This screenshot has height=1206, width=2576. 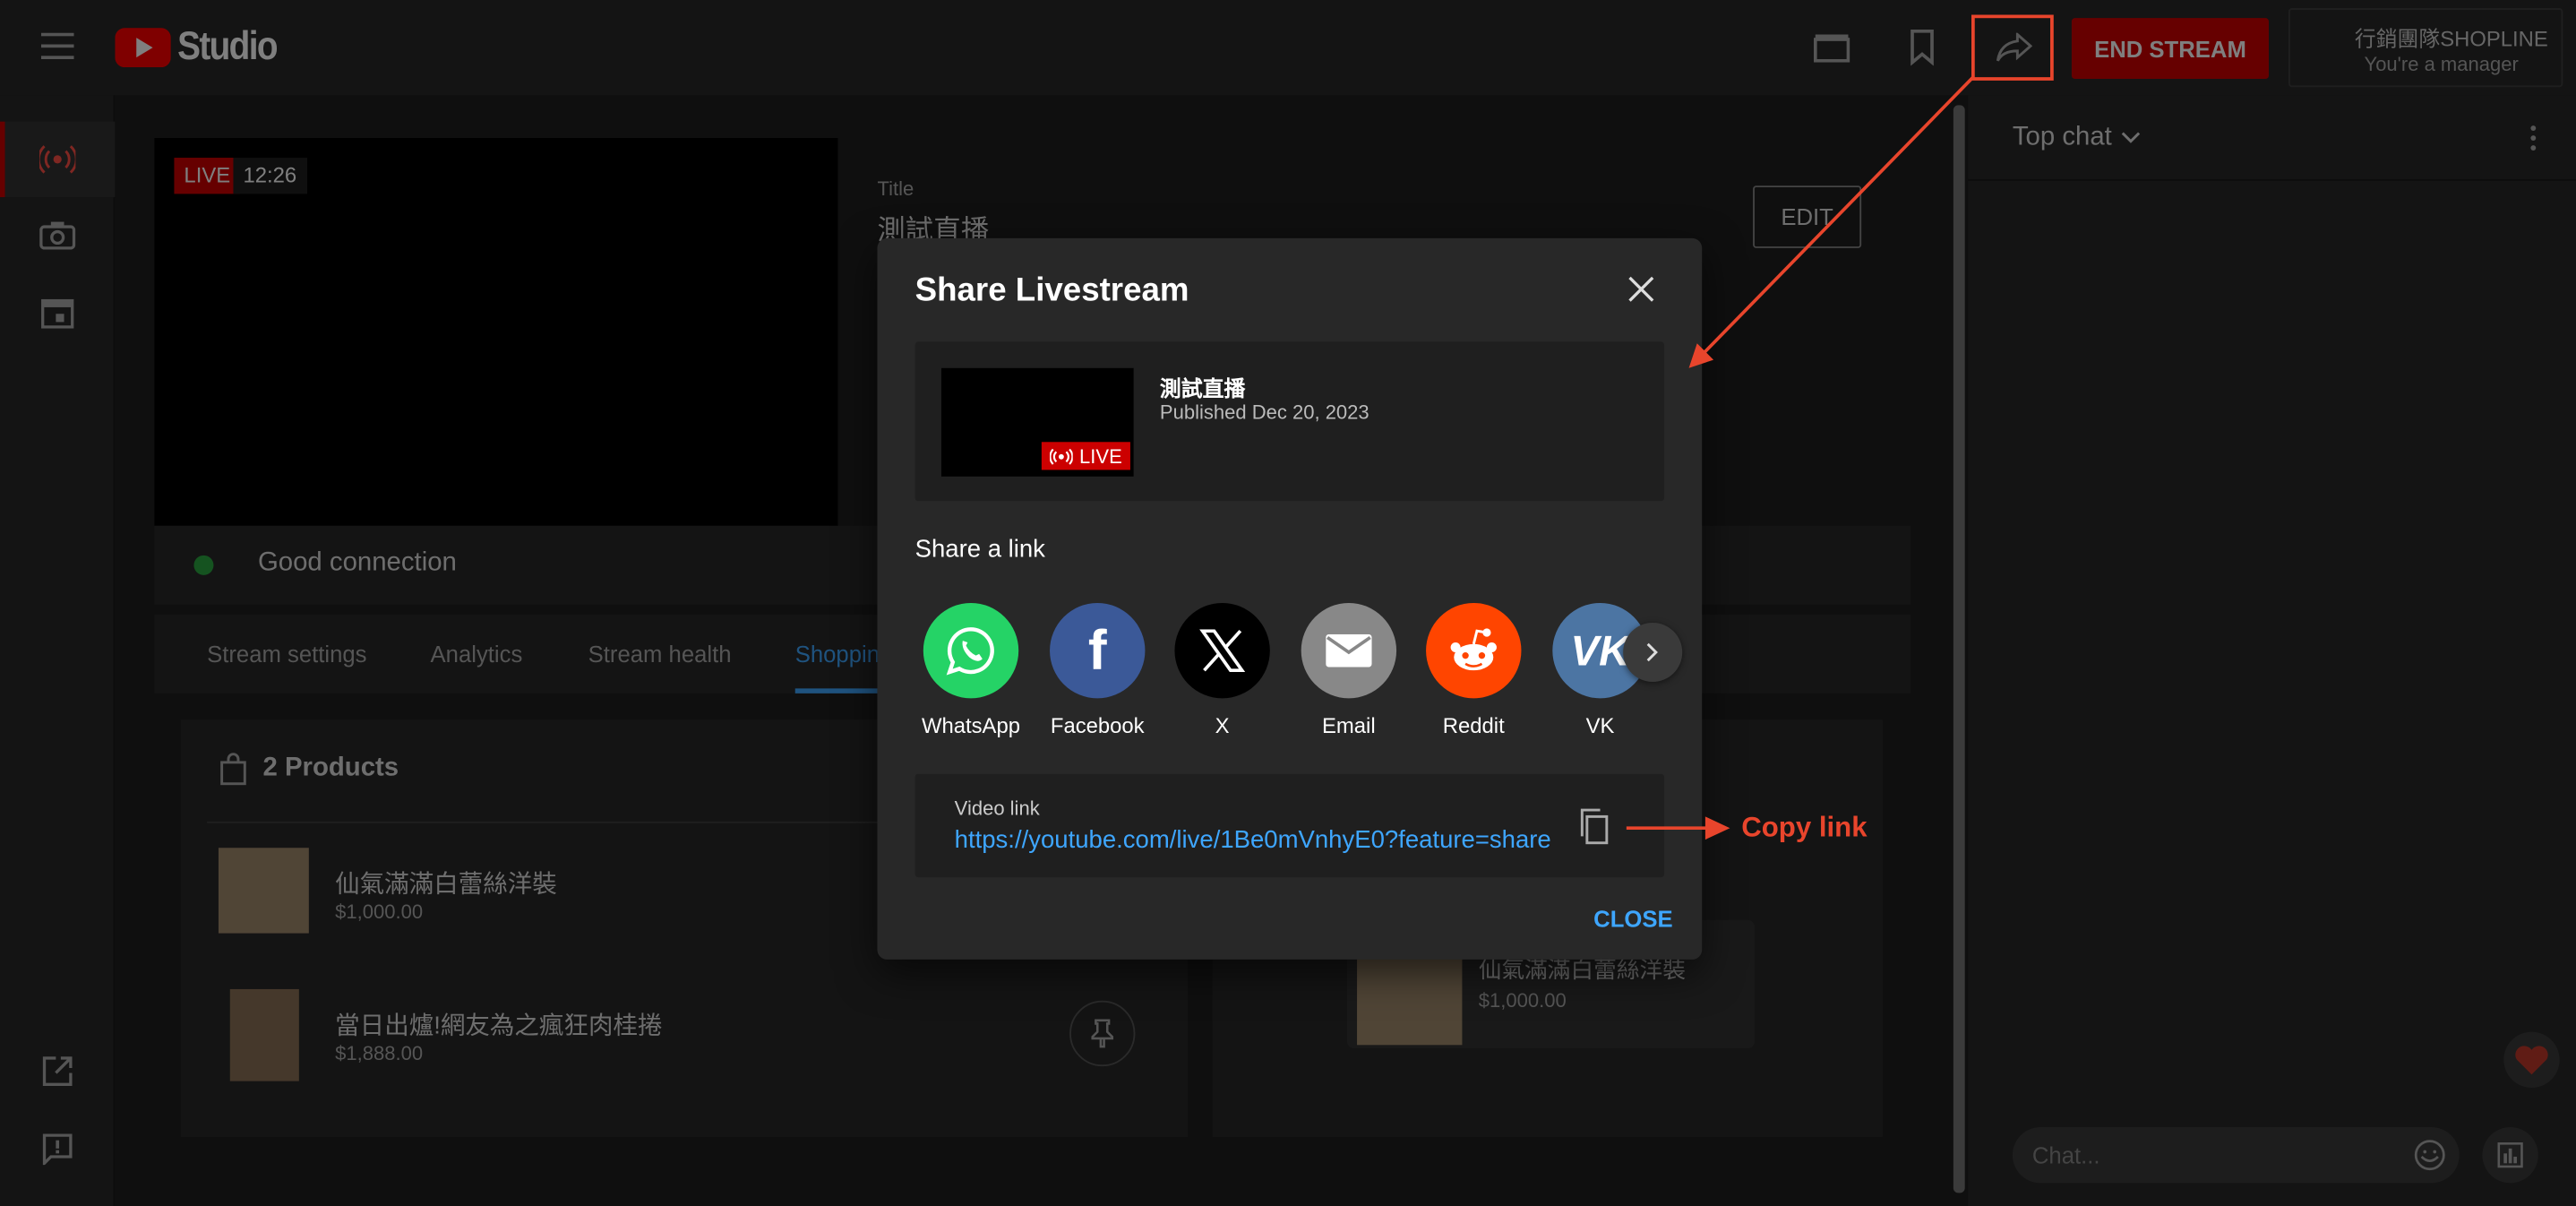 I want to click on share-button-highlight, so click(x=2012, y=47).